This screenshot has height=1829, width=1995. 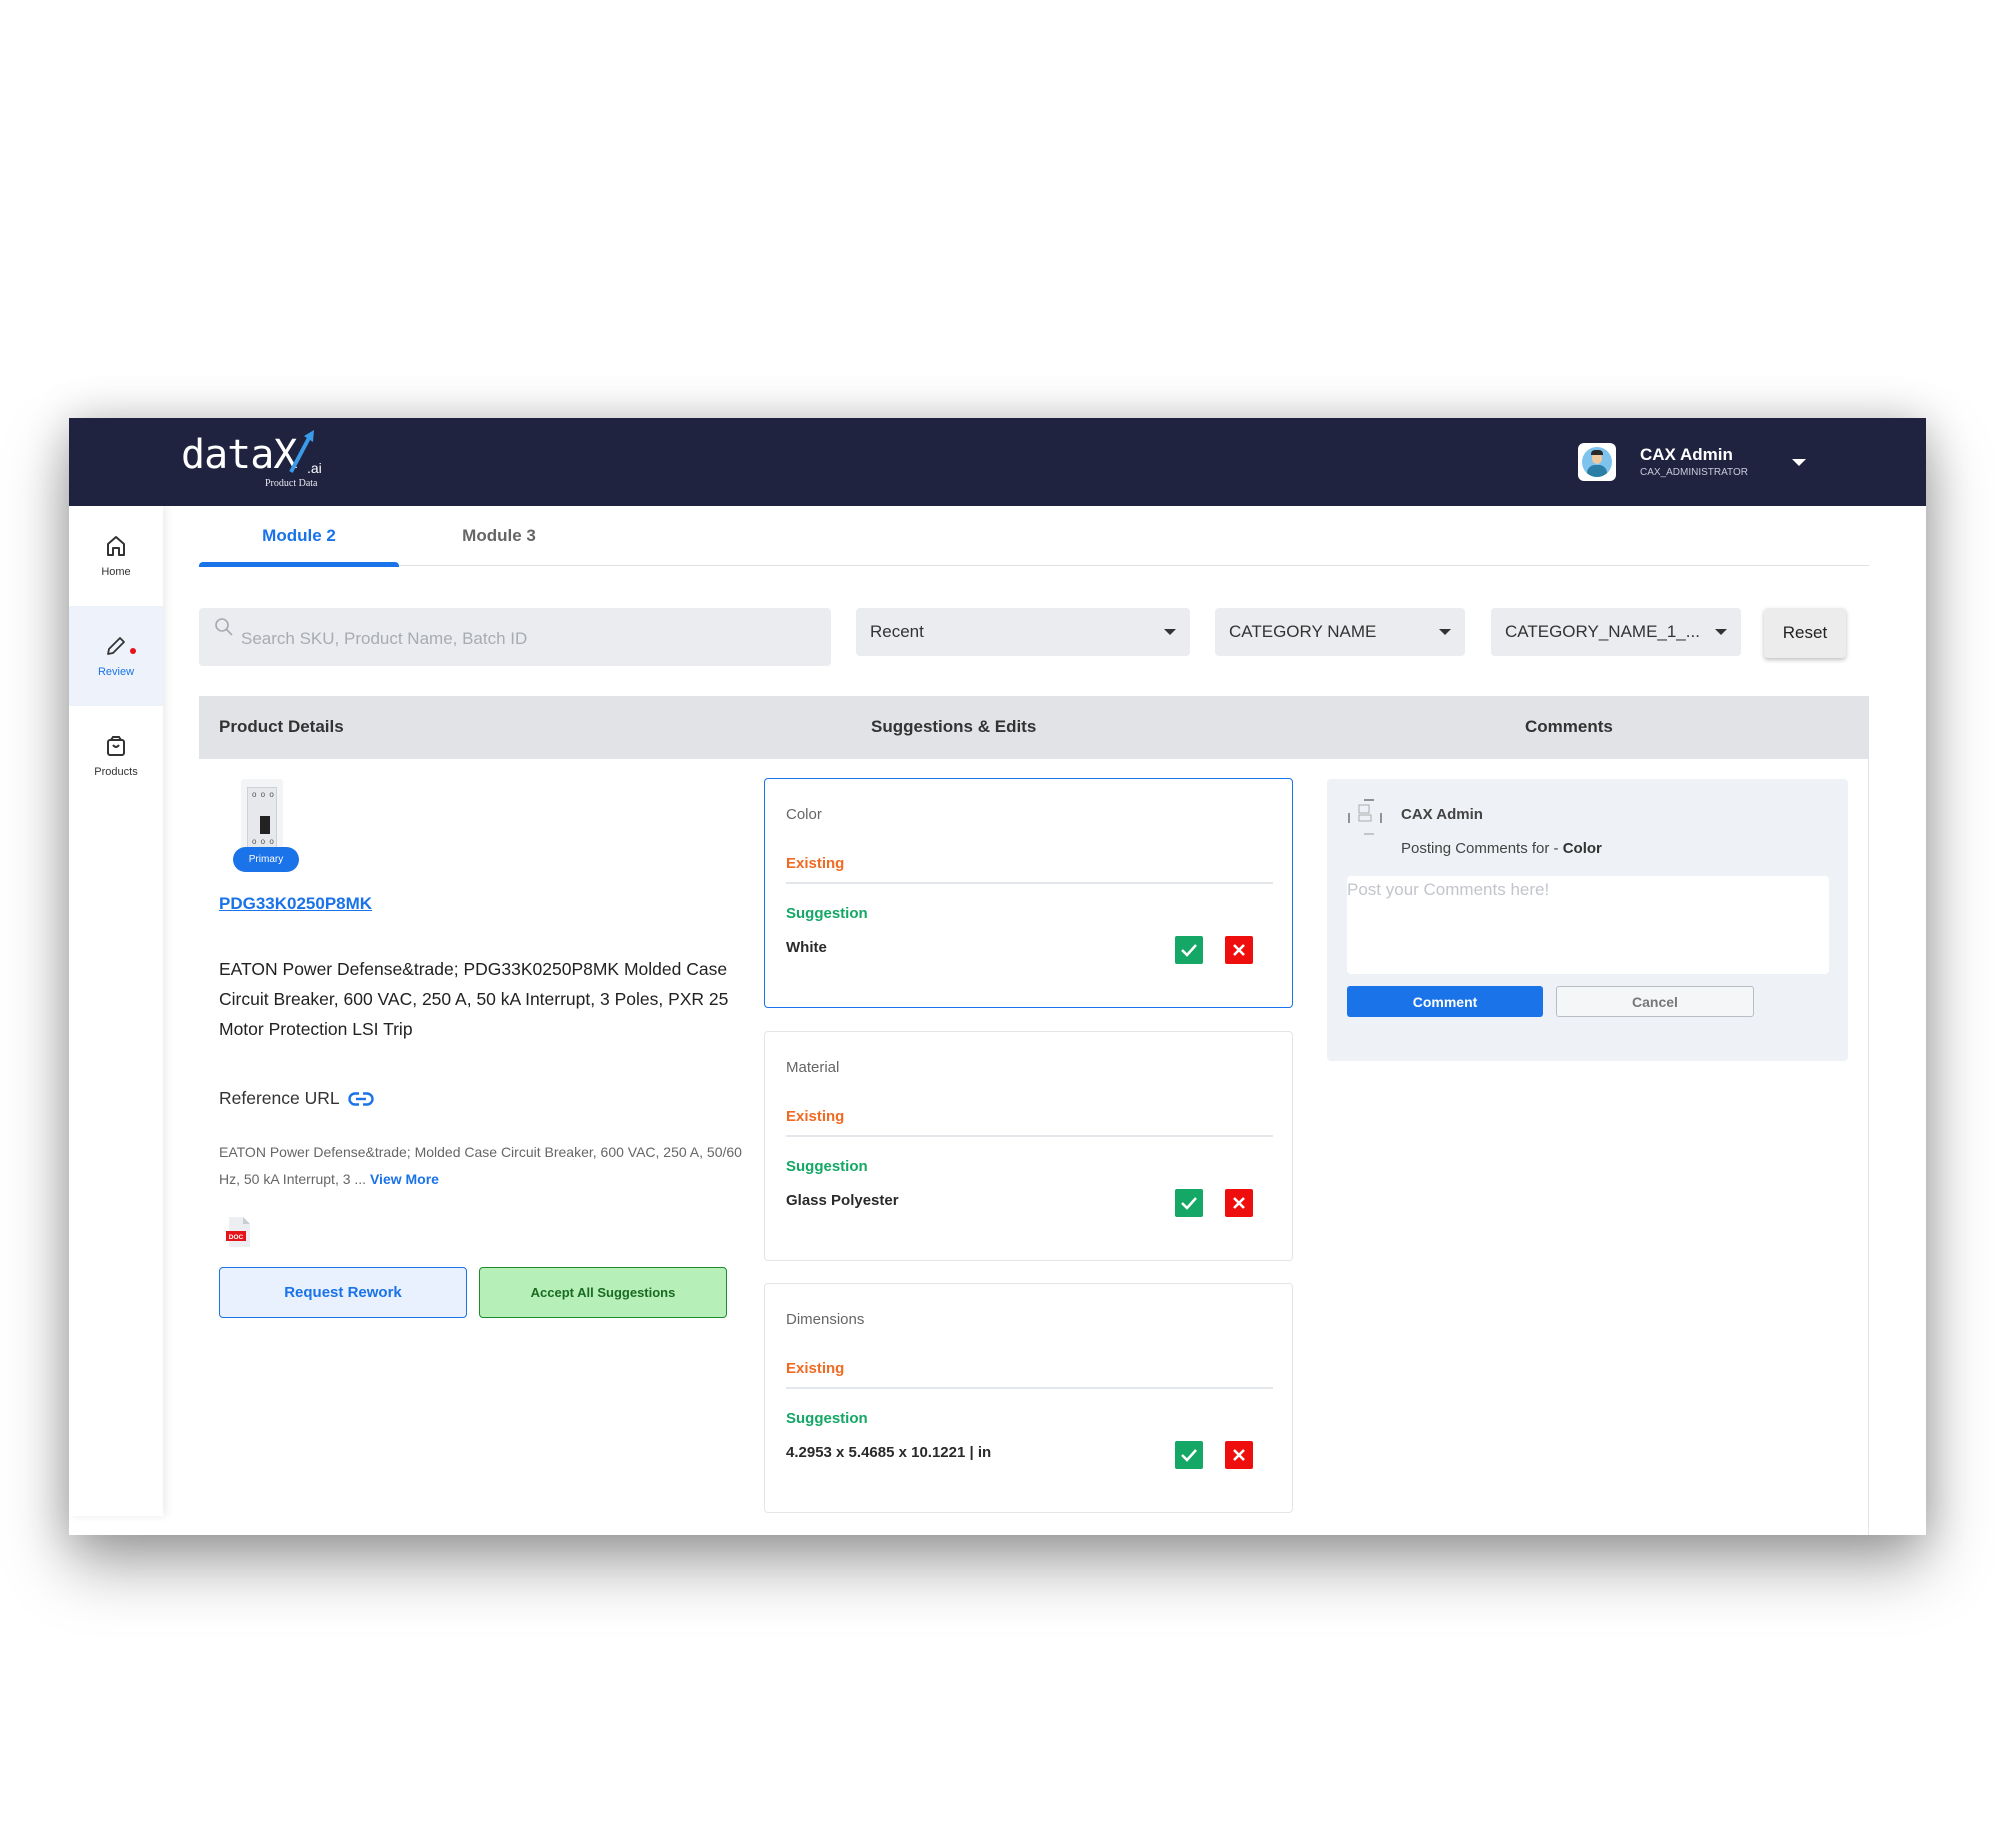 What do you see at coordinates (1023, 632) in the screenshot?
I see `sort-select: Recent` at bounding box center [1023, 632].